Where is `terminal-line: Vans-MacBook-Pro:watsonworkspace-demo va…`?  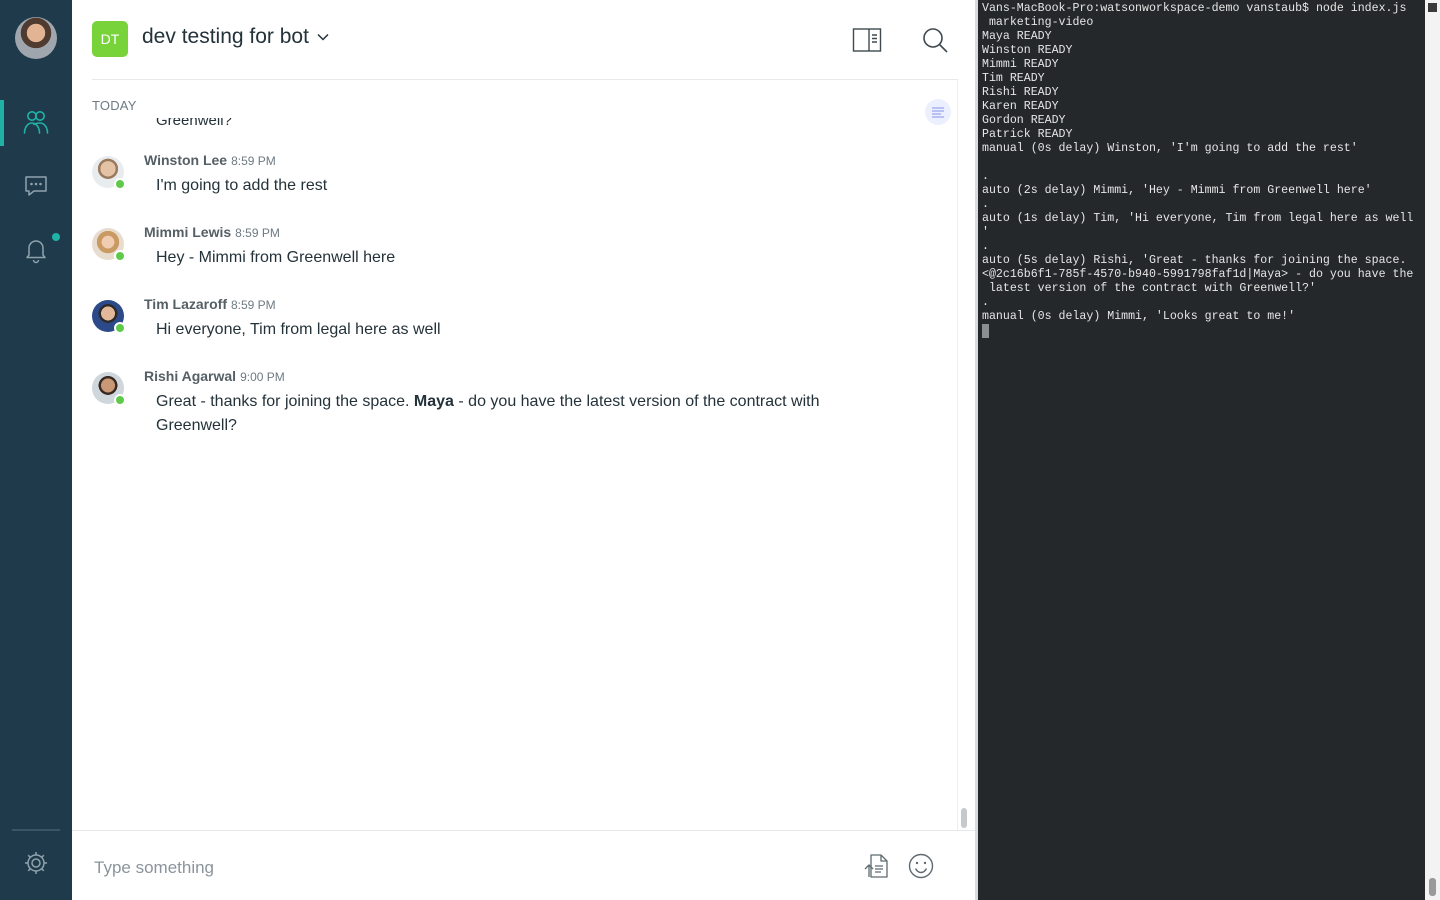
terminal-line: Vans-MacBook-Pro:watsonworkspace-demo va… is located at coordinates (1194, 8).